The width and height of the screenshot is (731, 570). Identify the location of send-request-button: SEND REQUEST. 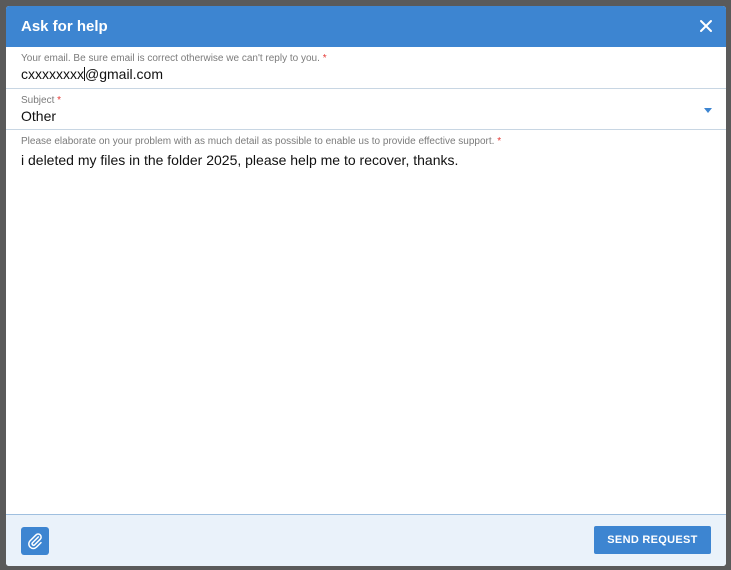
(652, 540).